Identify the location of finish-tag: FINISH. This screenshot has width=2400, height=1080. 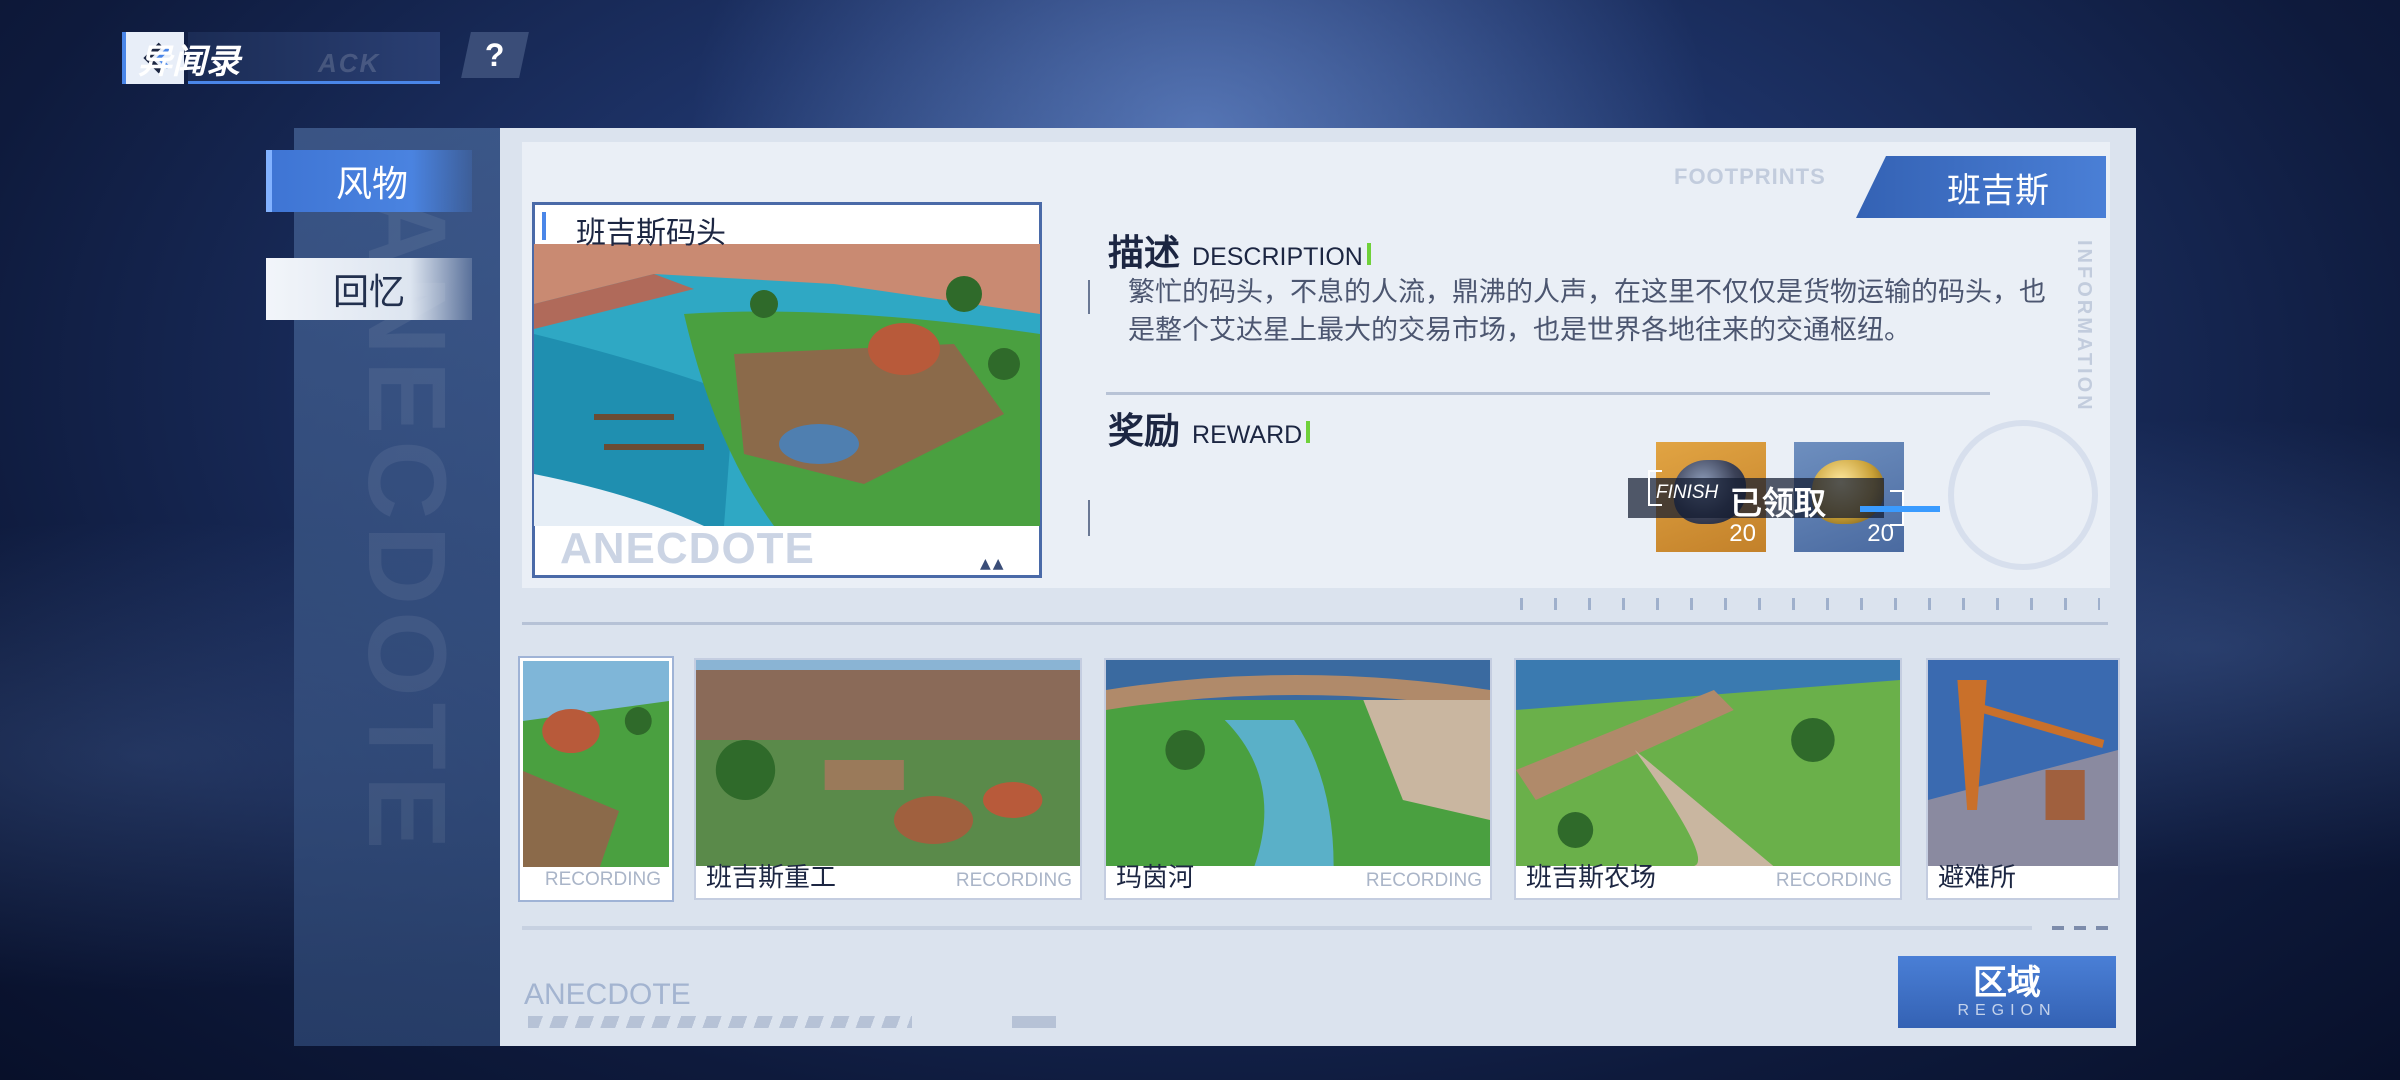
(1687, 492).